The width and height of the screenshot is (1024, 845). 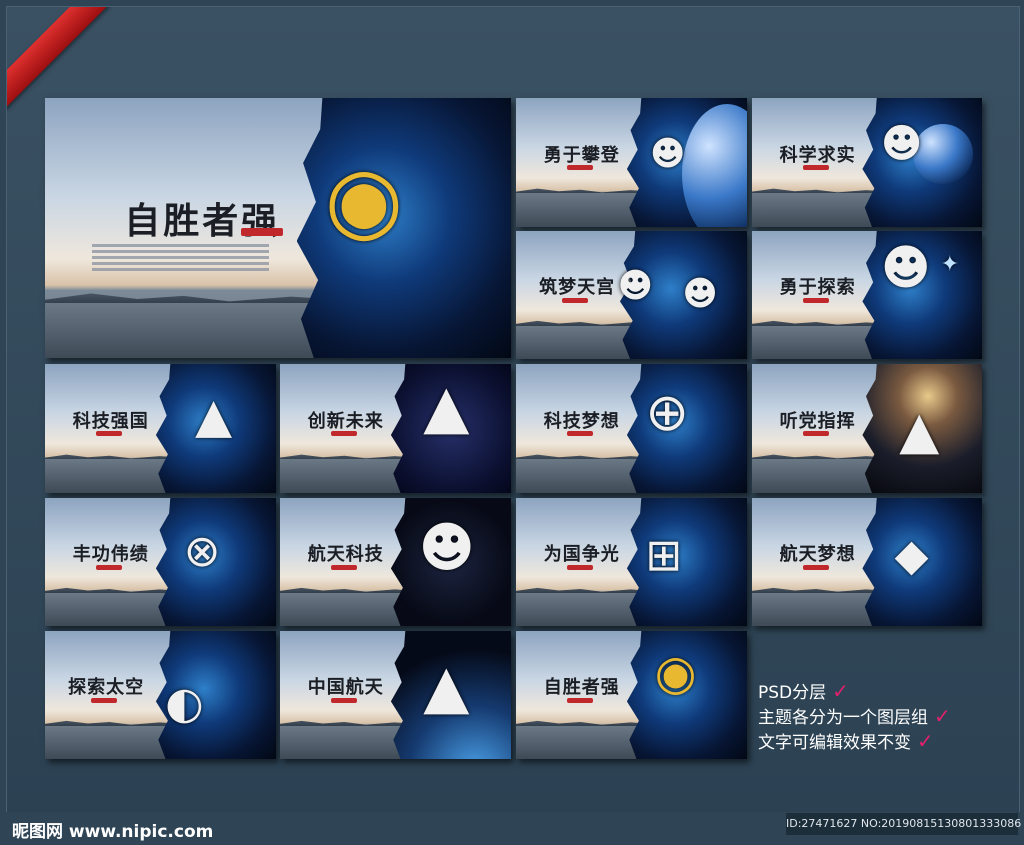 I want to click on card-6: ▲ 科技强国, so click(x=160, y=428).